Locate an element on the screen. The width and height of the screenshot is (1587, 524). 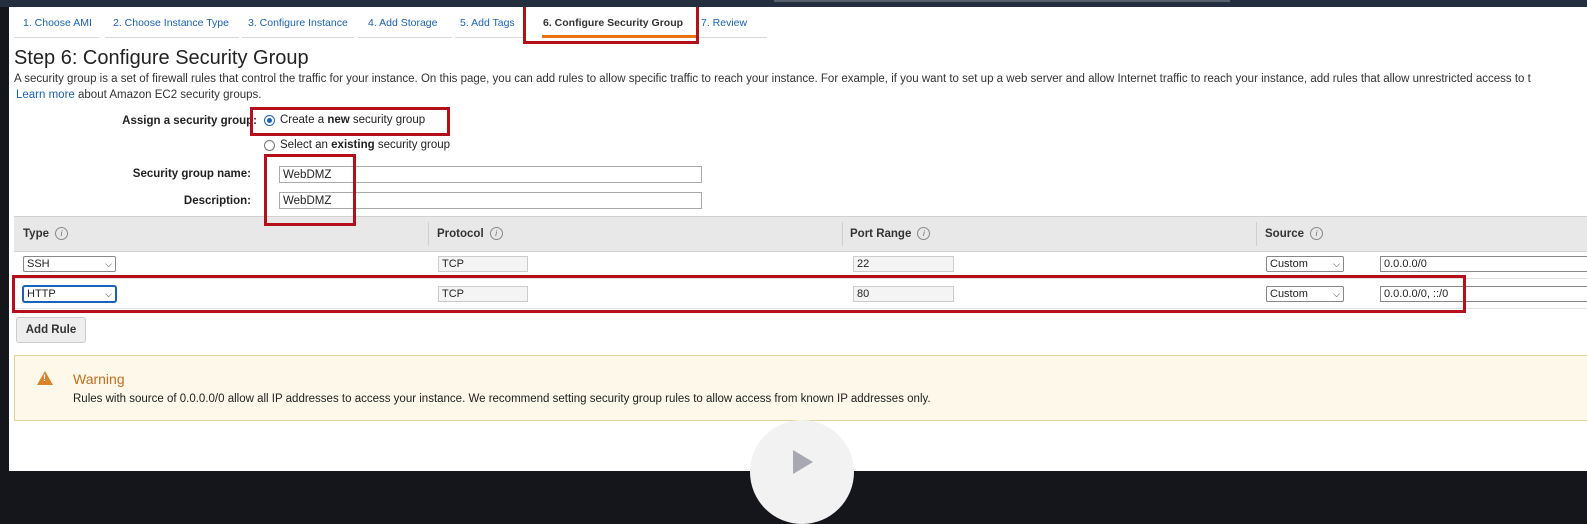
rules-table-header: Type i Protocol i Port Range i Source i is located at coordinates (800, 234).